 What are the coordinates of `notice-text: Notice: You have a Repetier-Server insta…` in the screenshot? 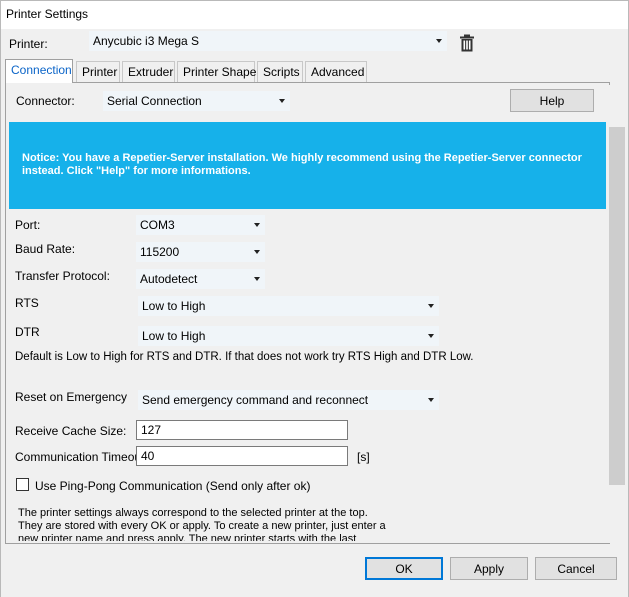 It's located at (302, 164).